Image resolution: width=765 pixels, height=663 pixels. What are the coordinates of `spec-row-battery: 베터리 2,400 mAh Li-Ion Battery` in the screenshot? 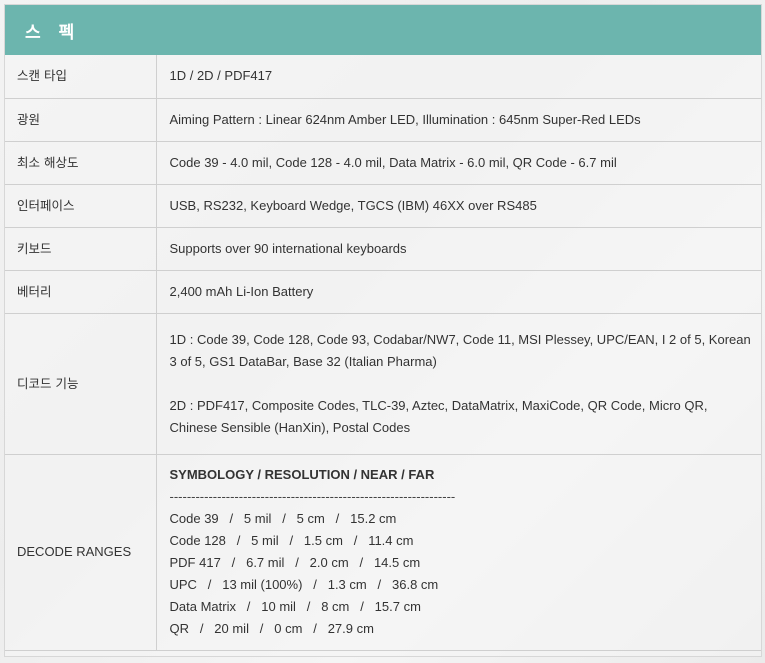 It's located at (383, 292).